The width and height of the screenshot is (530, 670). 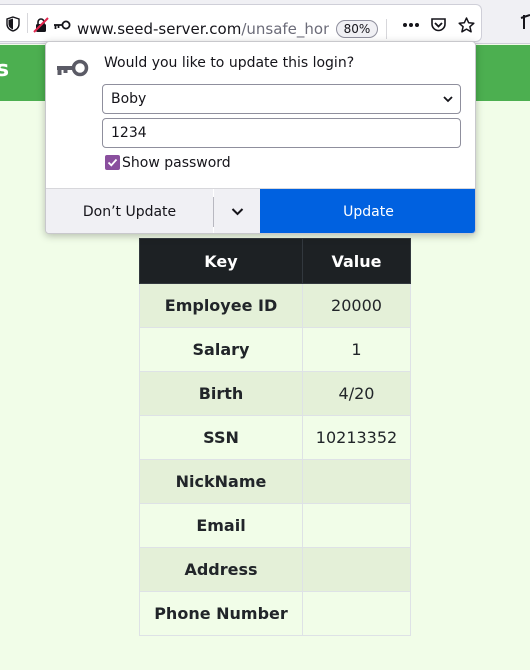 What do you see at coordinates (129, 211) in the screenshot?
I see `dont-update-button: Don’t Update` at bounding box center [129, 211].